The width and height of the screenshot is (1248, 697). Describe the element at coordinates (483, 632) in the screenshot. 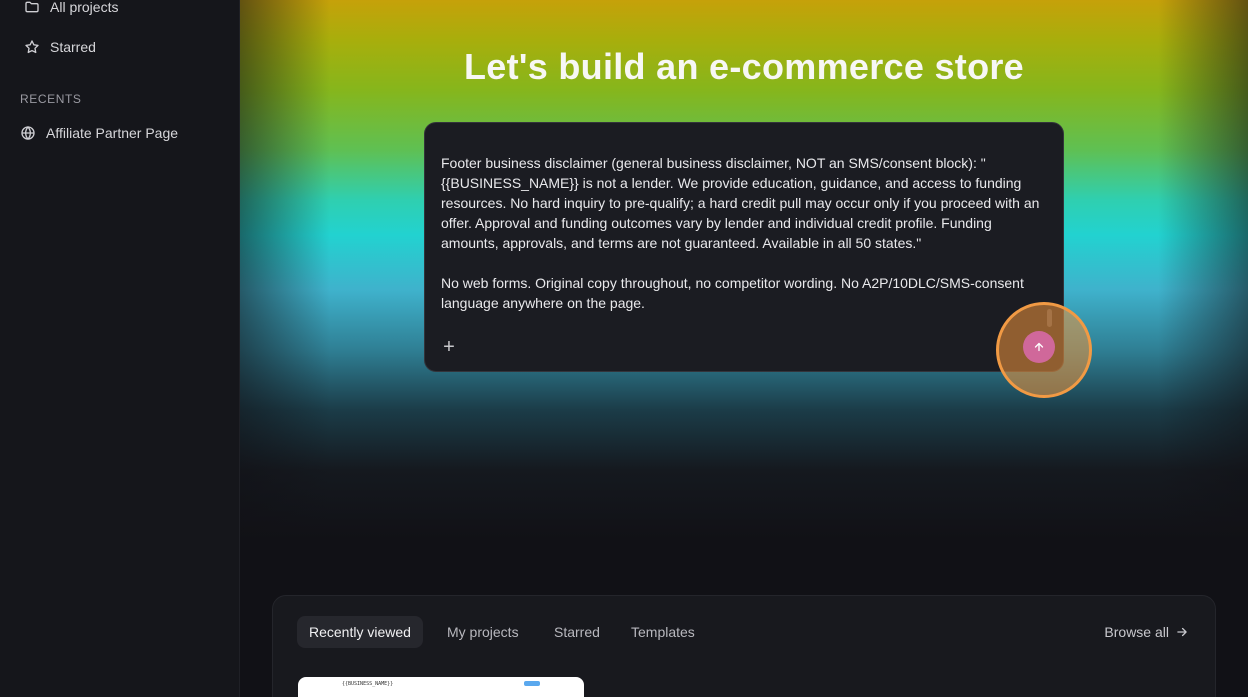

I see `tab-my-projects: My projects` at that location.